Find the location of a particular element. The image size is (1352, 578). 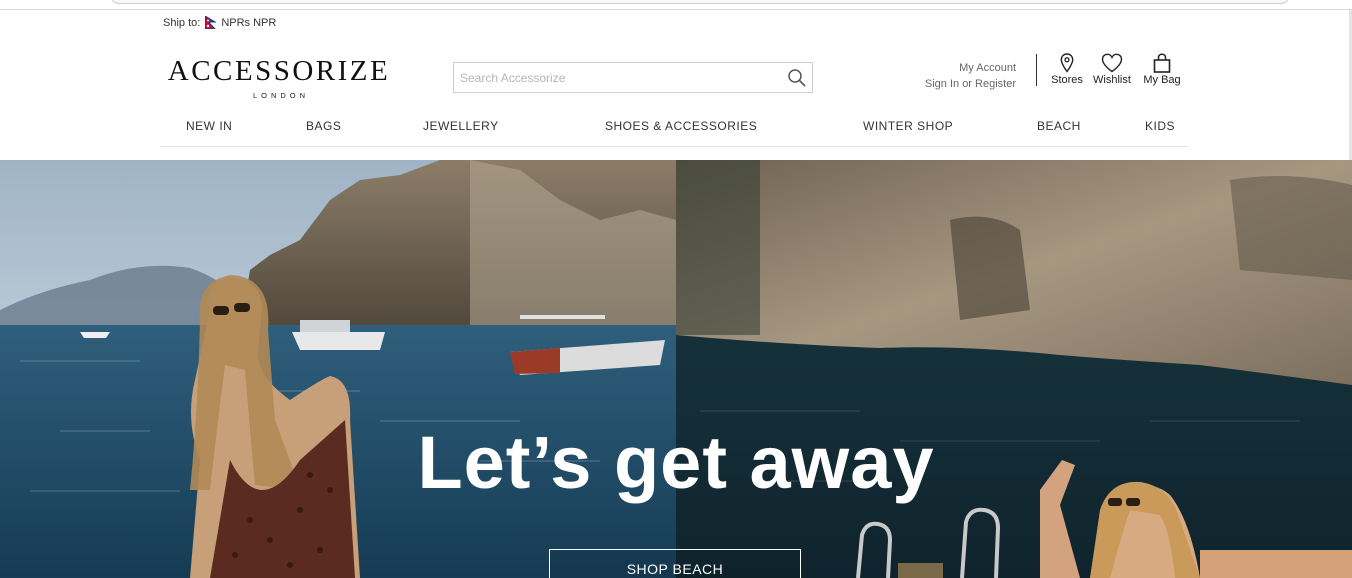

nav-item-shoes-accessories: SHOES & ACCESSORIES is located at coordinates (681, 126).